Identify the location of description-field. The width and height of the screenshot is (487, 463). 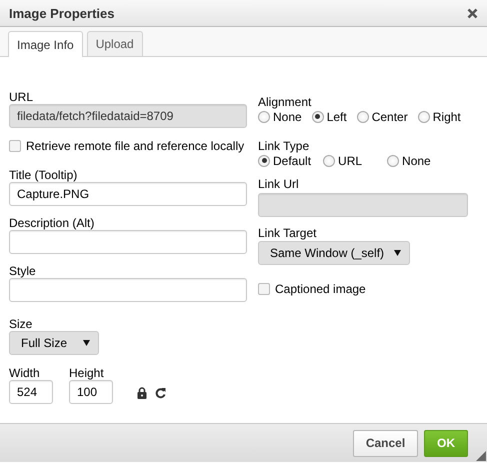
(128, 242).